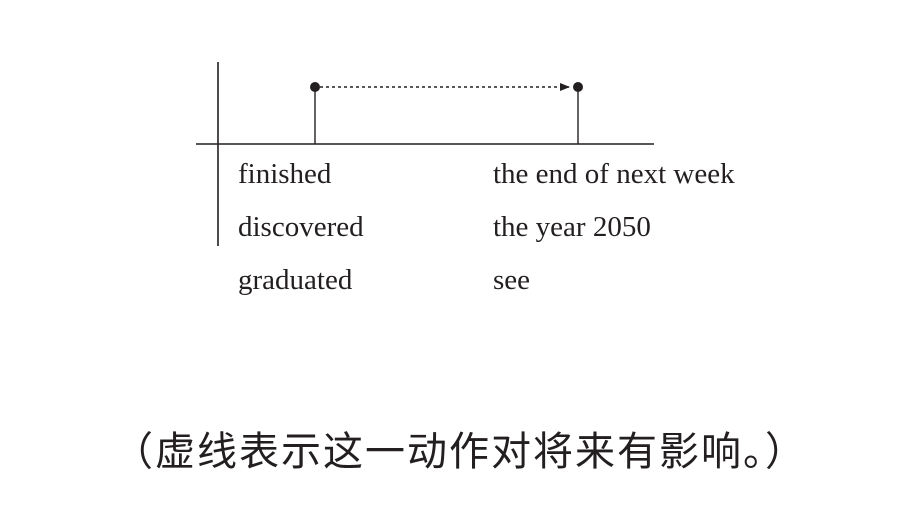  What do you see at coordinates (572, 227) in the screenshot?
I see `time-label: the year 2050` at bounding box center [572, 227].